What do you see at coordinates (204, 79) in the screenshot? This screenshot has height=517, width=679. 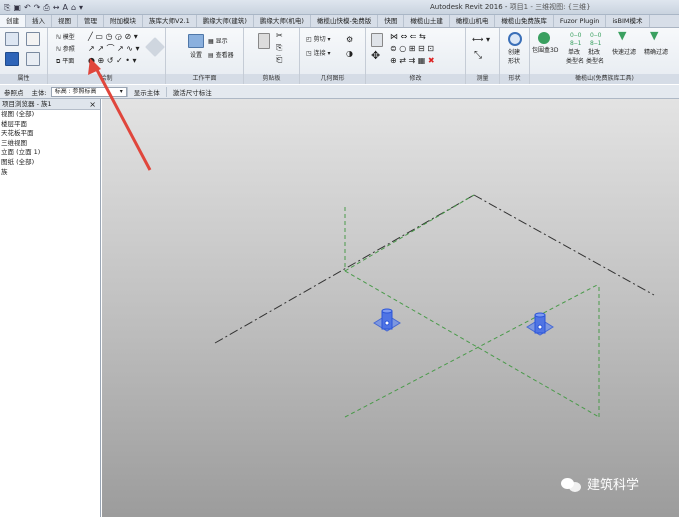 I see `panel-label-workplane: 工作平面` at bounding box center [204, 79].